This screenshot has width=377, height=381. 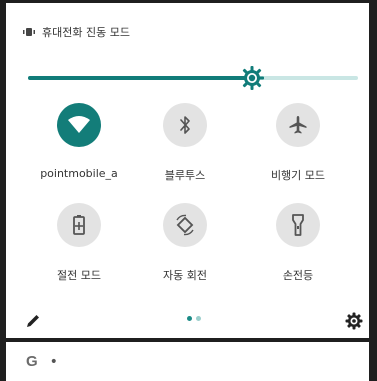 I want to click on brightness-fill, so click(x=140, y=78).